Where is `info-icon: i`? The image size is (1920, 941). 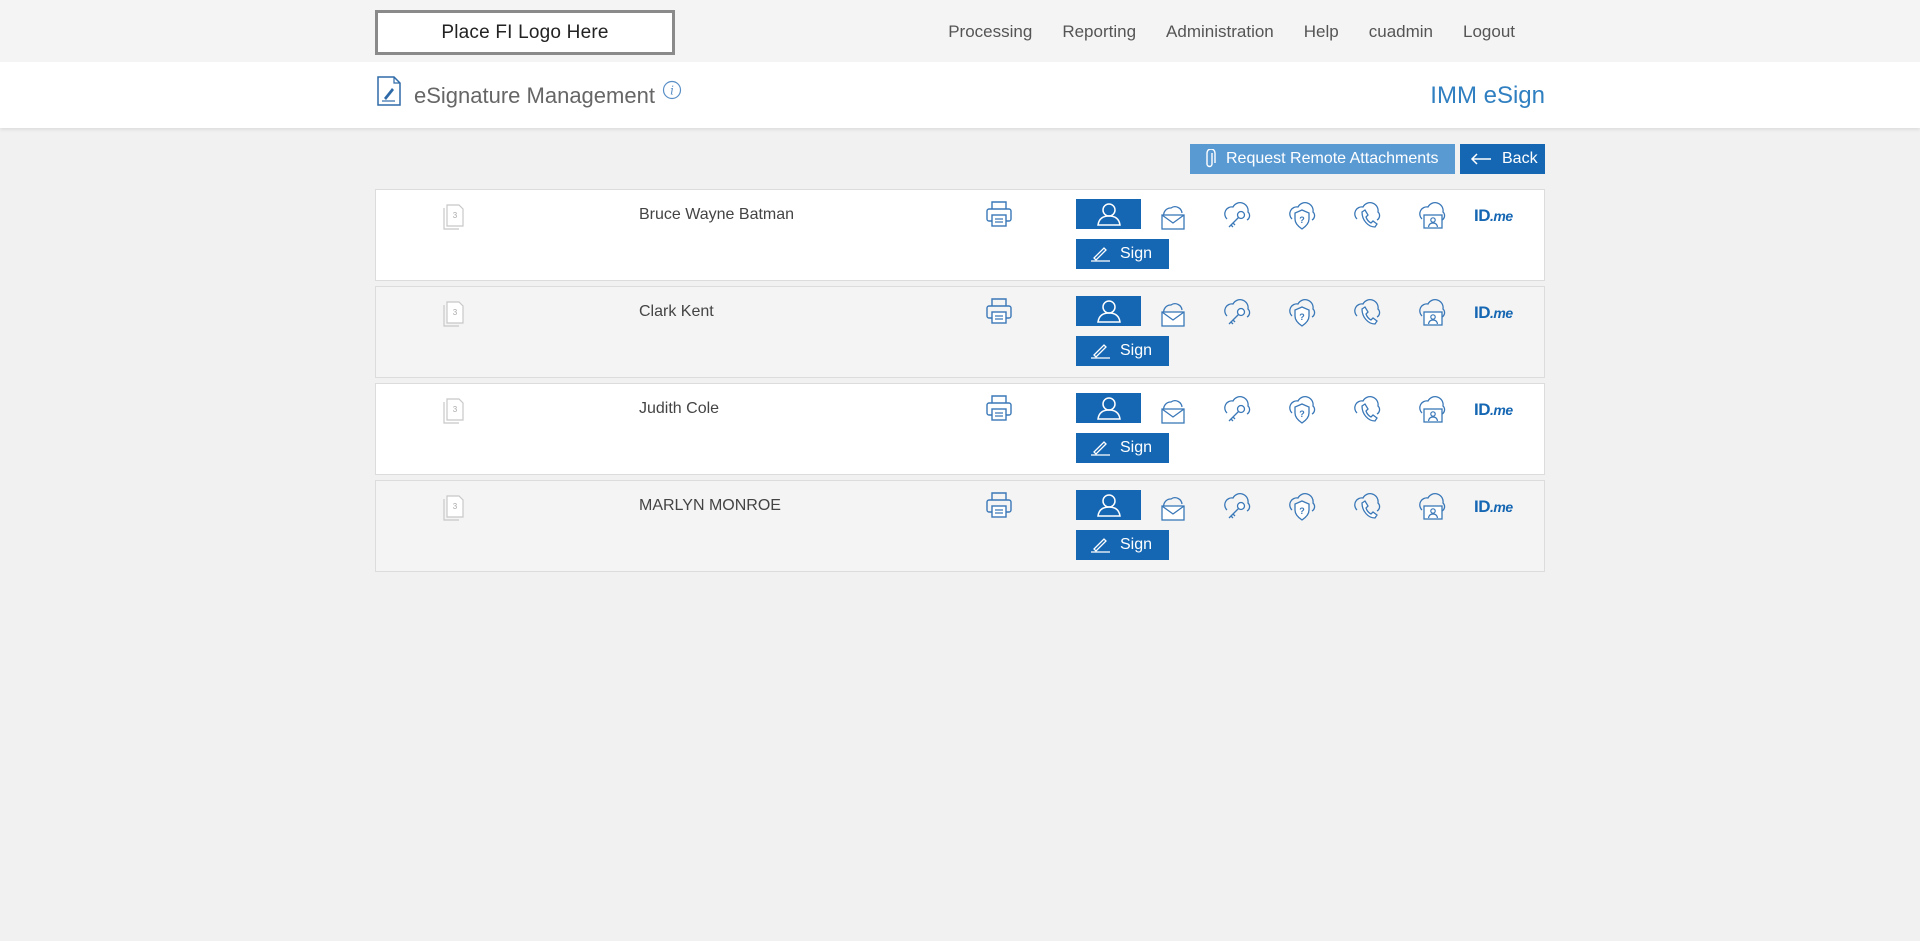 info-icon: i is located at coordinates (672, 90).